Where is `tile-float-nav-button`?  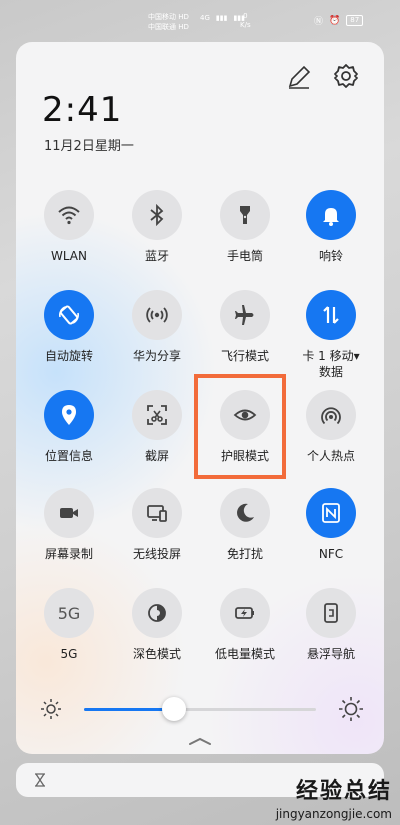 tile-float-nav-button is located at coordinates (331, 613).